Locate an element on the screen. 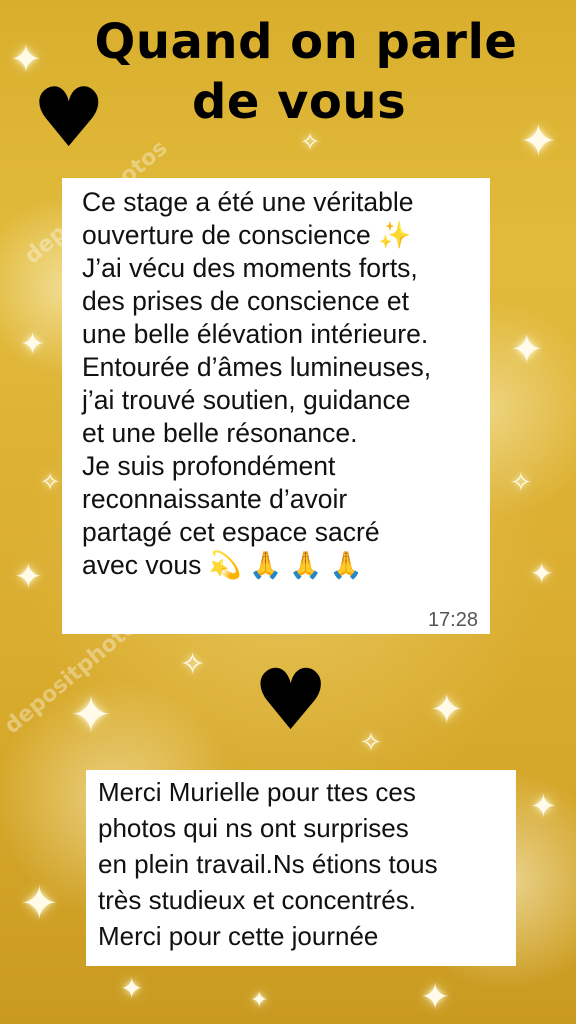 The width and height of the screenshot is (576, 1024). title-line-2: de vous is located at coordinates (299, 102).